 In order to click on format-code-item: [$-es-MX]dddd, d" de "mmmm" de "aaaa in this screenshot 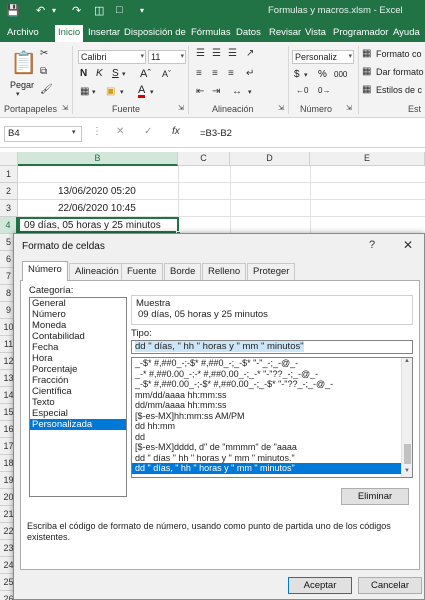, I will do `click(272, 447)`.